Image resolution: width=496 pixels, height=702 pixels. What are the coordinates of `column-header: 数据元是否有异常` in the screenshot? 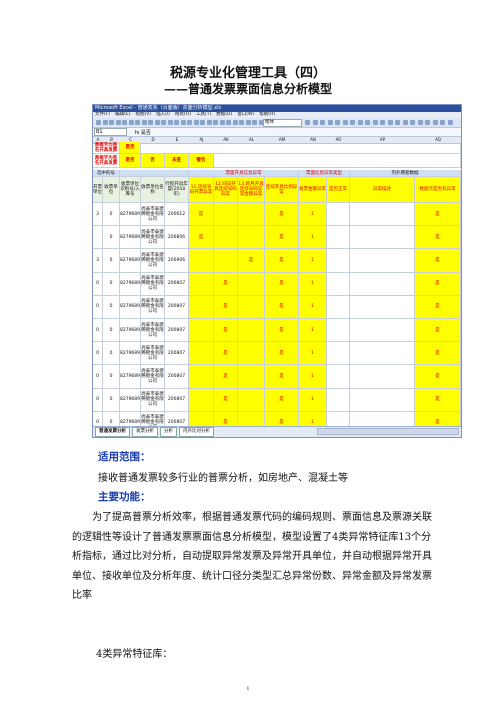 It's located at (438, 190).